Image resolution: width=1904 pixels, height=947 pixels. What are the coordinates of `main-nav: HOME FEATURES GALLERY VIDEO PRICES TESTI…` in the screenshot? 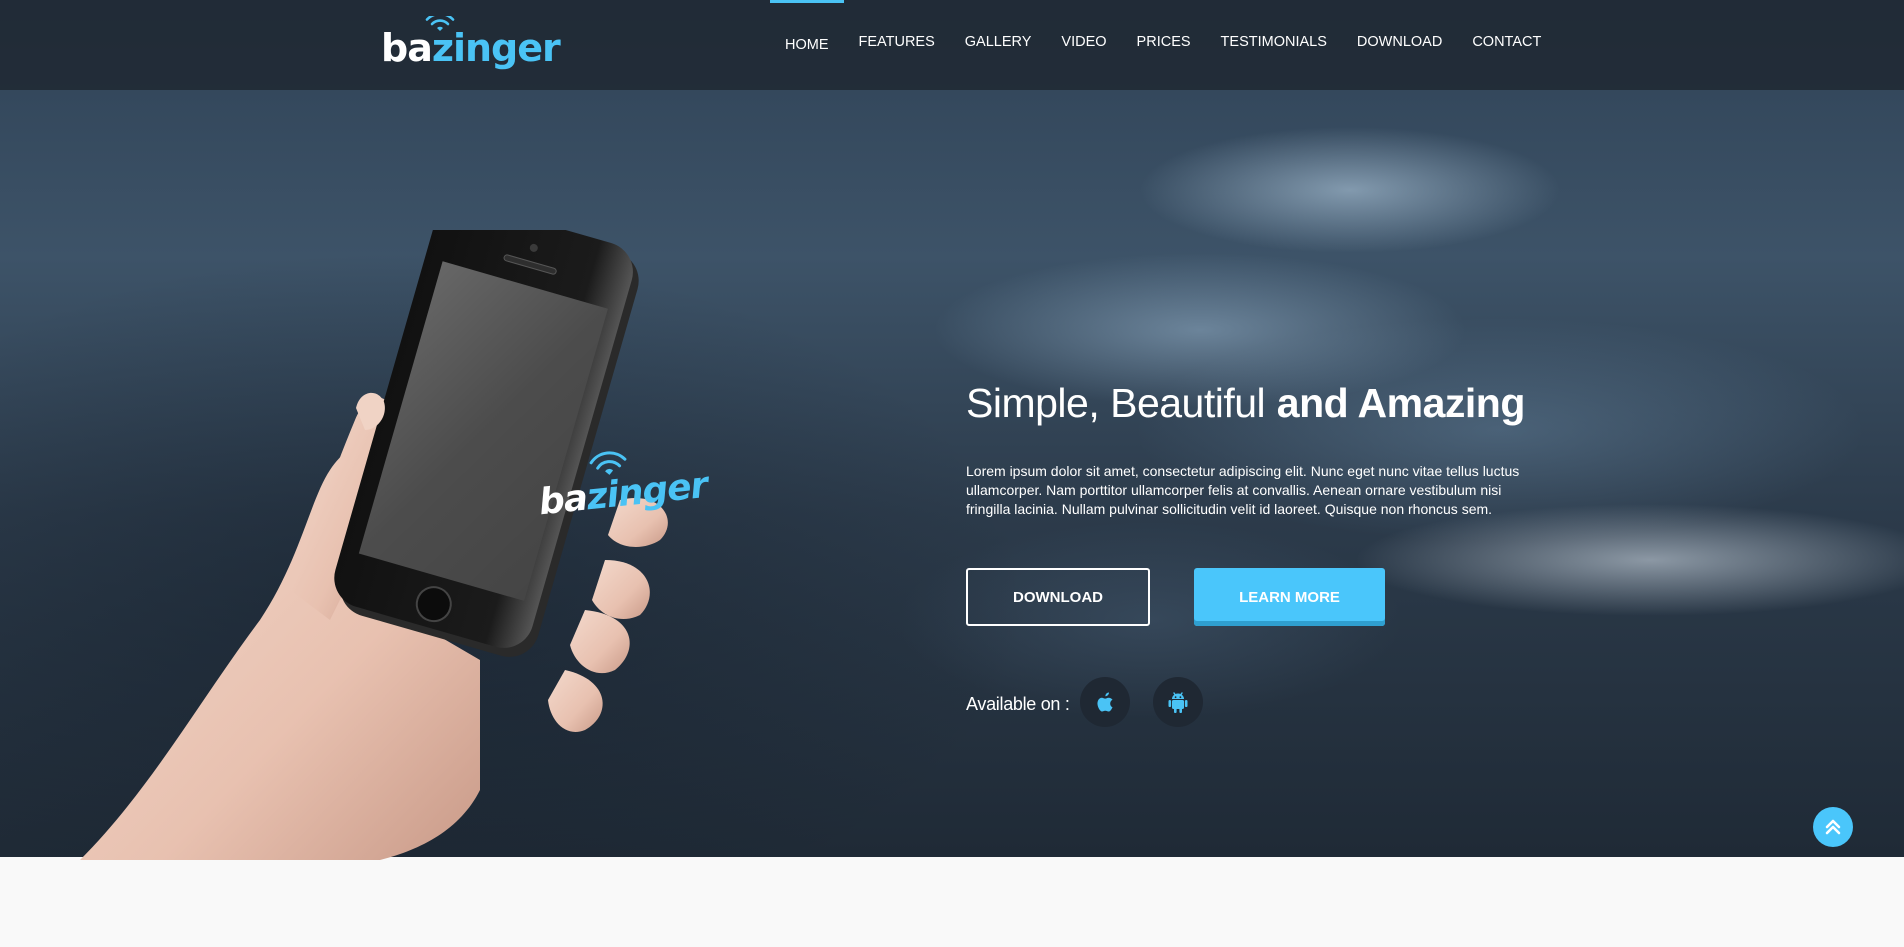 It's located at (1163, 45).